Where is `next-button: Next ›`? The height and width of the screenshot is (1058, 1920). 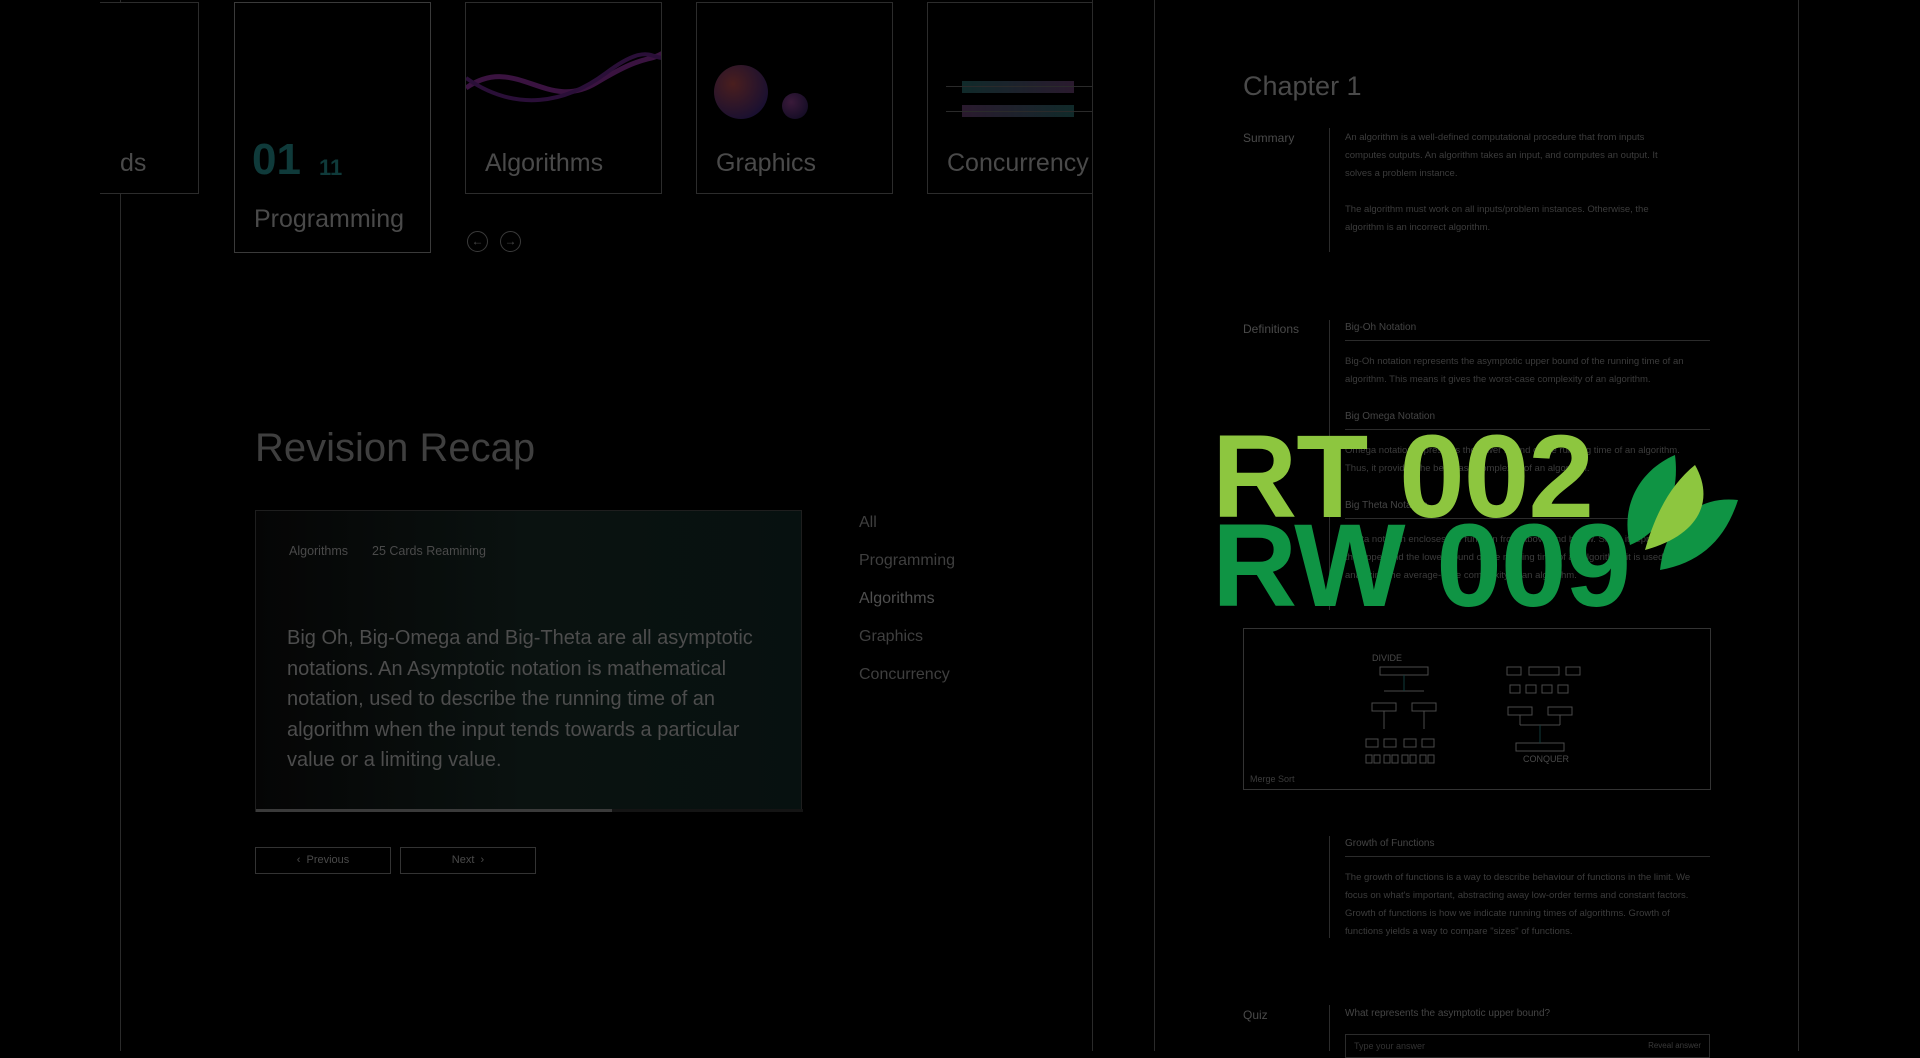 next-button: Next › is located at coordinates (468, 860).